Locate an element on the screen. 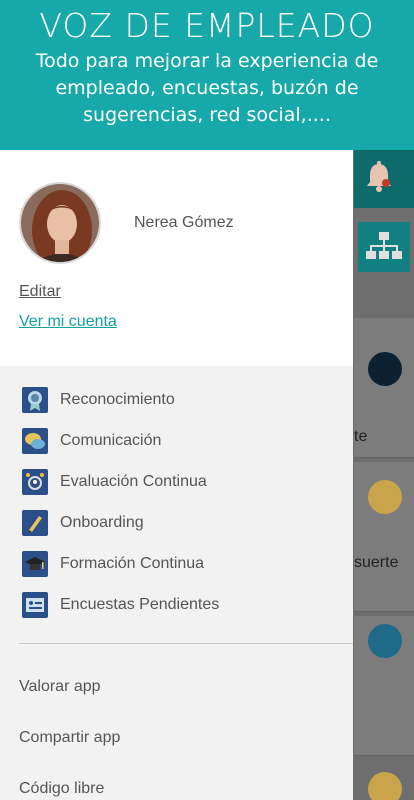  org-chart-button is located at coordinates (384, 247).